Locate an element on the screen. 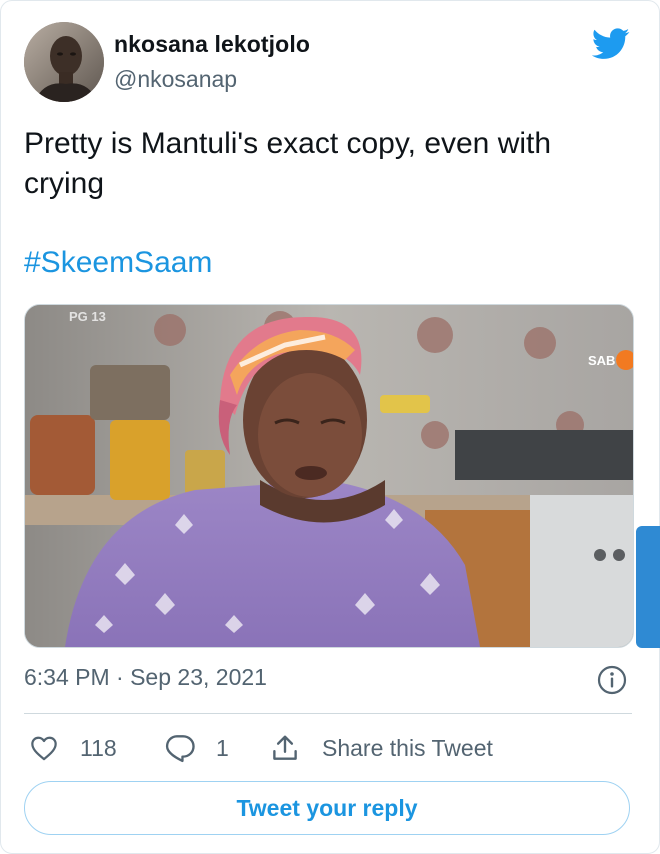 This screenshot has height=854, width=660. share-label: Share this Tweet is located at coordinates (407, 748).